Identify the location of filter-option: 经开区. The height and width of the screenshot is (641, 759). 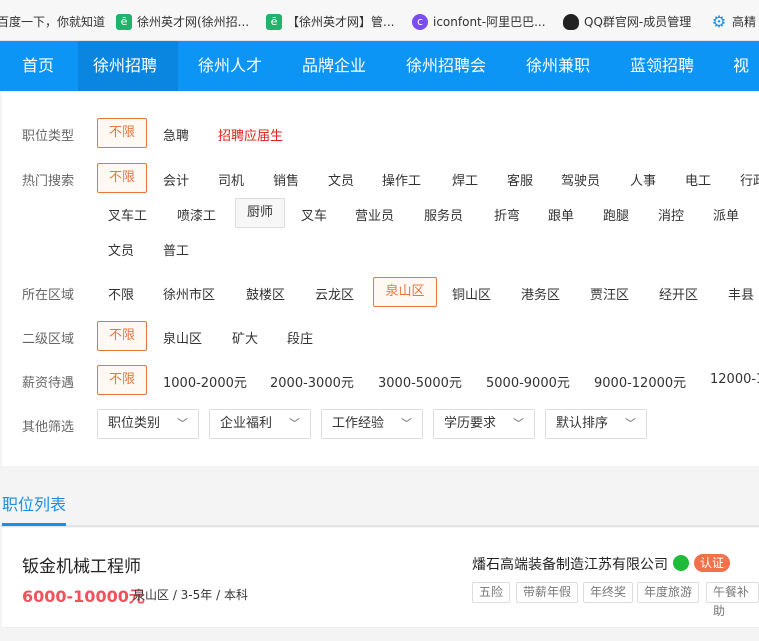
(678, 293).